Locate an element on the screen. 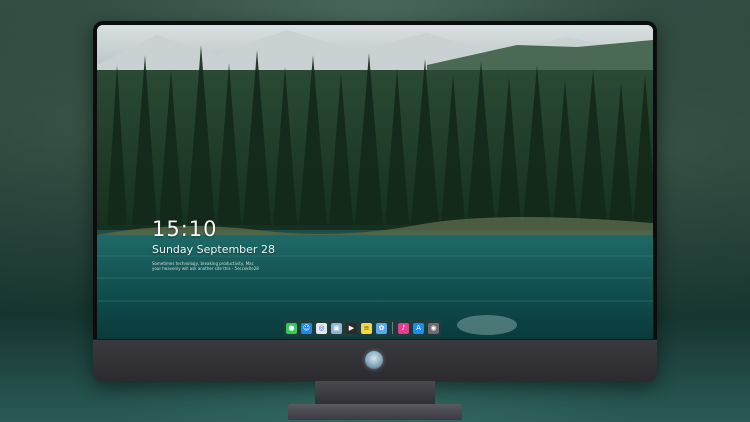 The height and width of the screenshot is (422, 750). final-cut-icon: ▶ is located at coordinates (351, 328).